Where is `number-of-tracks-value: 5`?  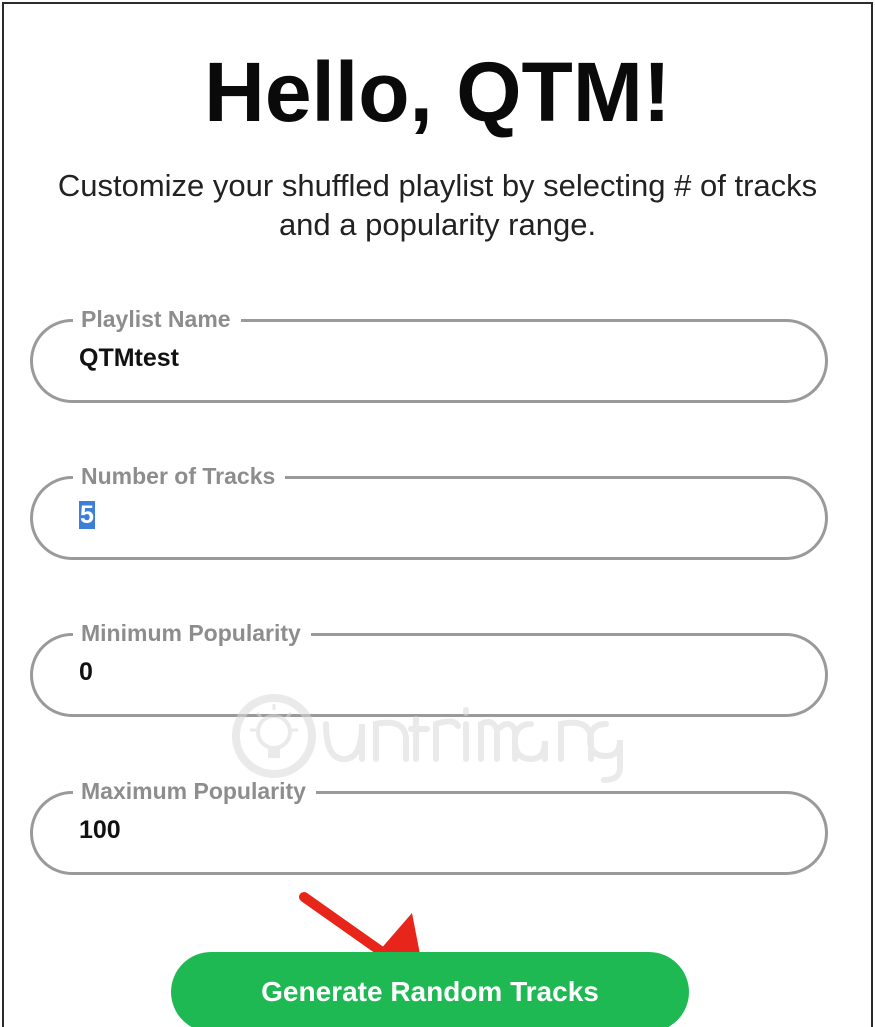 number-of-tracks-value: 5 is located at coordinates (87, 515).